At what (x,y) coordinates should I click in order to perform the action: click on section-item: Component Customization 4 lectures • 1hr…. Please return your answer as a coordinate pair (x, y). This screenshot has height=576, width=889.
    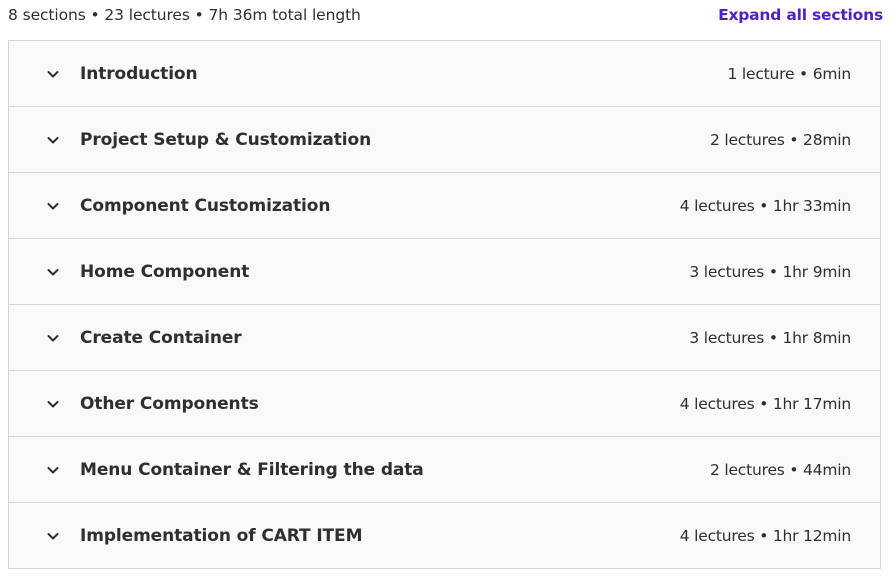
    Looking at the image, I should click on (444, 206).